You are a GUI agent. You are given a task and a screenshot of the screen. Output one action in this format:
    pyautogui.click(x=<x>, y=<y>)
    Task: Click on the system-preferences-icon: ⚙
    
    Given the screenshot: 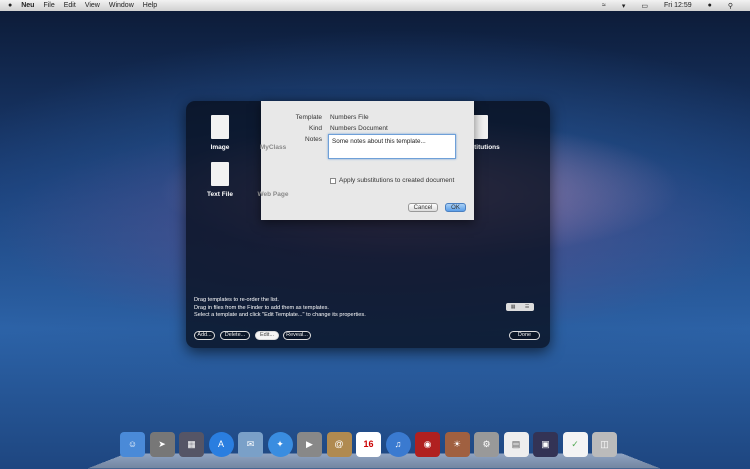 What is the action you would take?
    pyautogui.click(x=486, y=444)
    